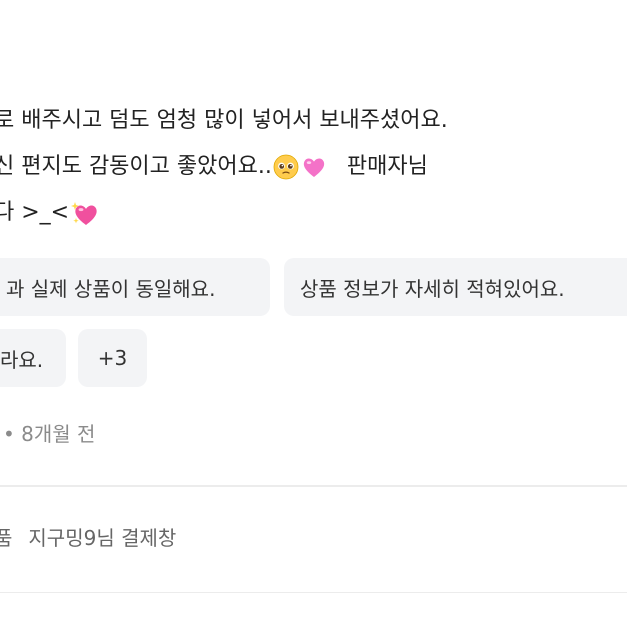  I want to click on review-tag-chip: 라요., so click(33, 358).